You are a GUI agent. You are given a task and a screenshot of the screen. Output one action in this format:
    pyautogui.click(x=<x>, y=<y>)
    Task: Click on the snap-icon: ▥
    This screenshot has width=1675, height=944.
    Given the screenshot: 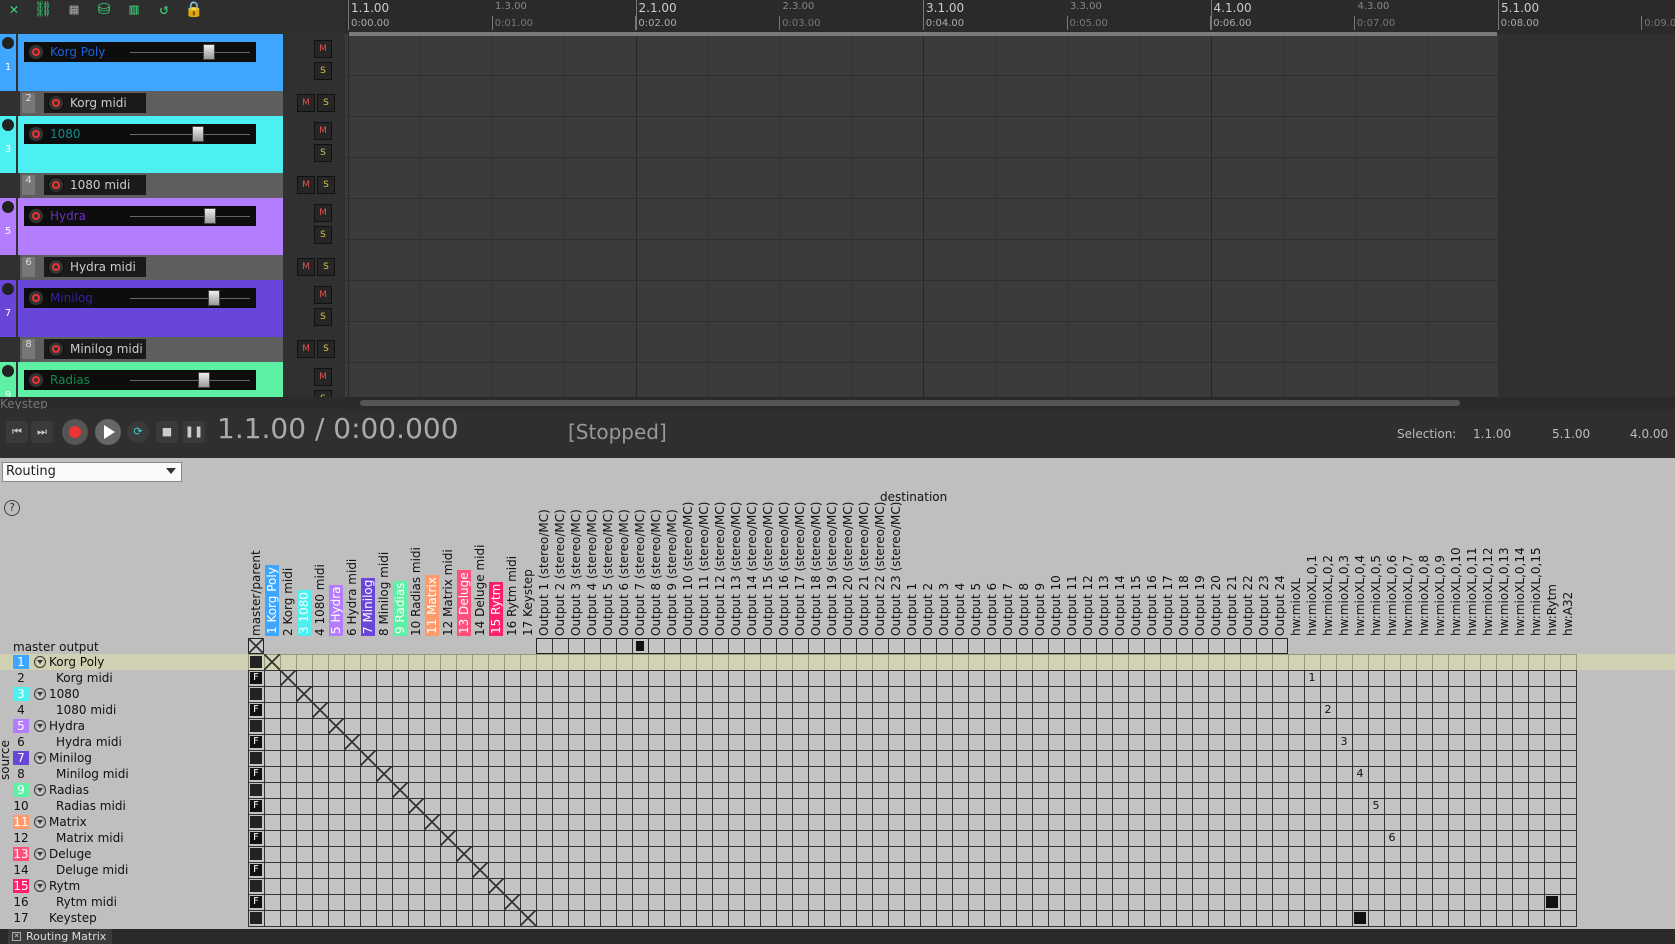 What is the action you would take?
    pyautogui.click(x=134, y=10)
    